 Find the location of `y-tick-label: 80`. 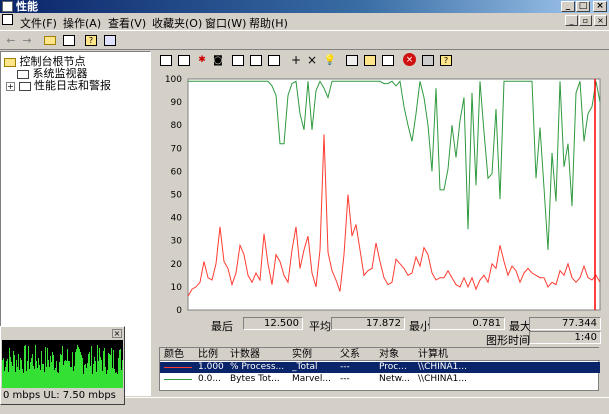

y-tick-label: 80 is located at coordinates (177, 126).